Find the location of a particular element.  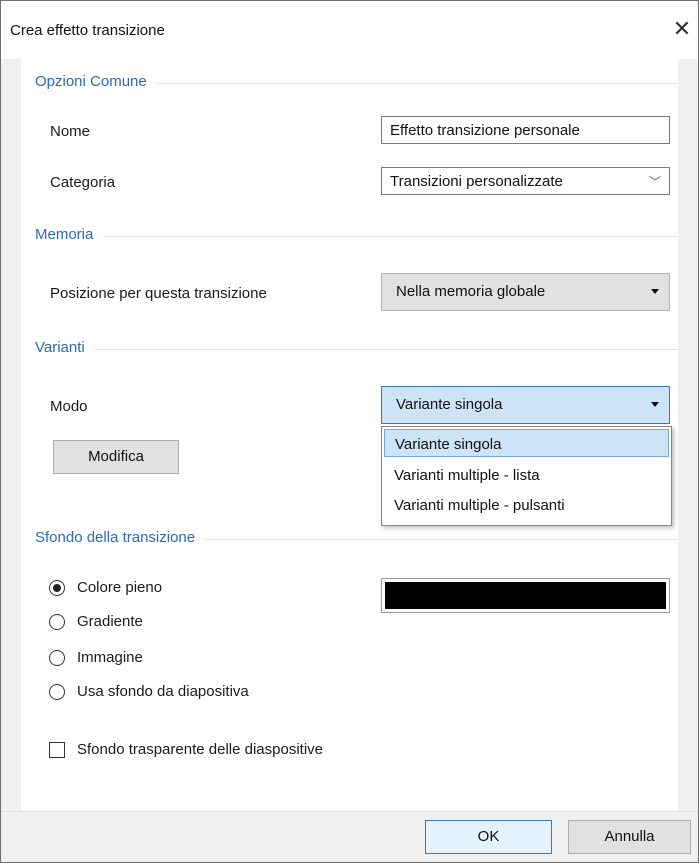

title-bar: Crea effetto transizione ✕ is located at coordinates (349, 30).